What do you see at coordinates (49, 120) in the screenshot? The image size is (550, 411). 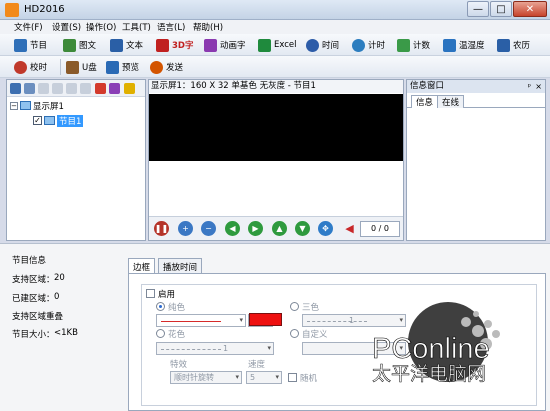 I see `program-icon` at bounding box center [49, 120].